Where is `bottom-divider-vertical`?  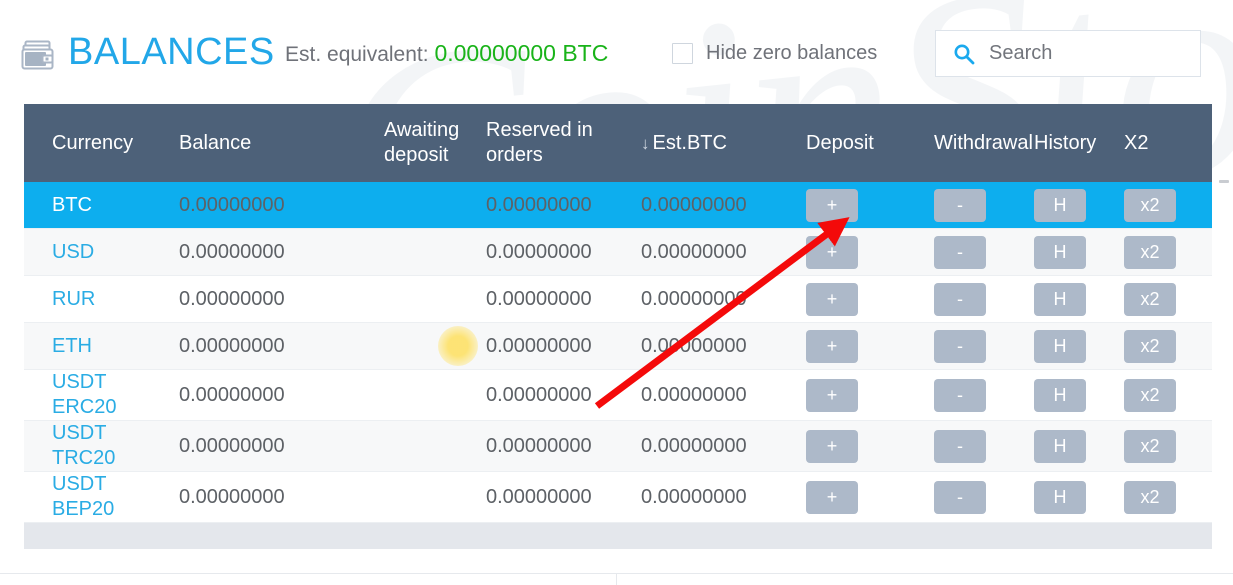
bottom-divider-vertical is located at coordinates (616, 579).